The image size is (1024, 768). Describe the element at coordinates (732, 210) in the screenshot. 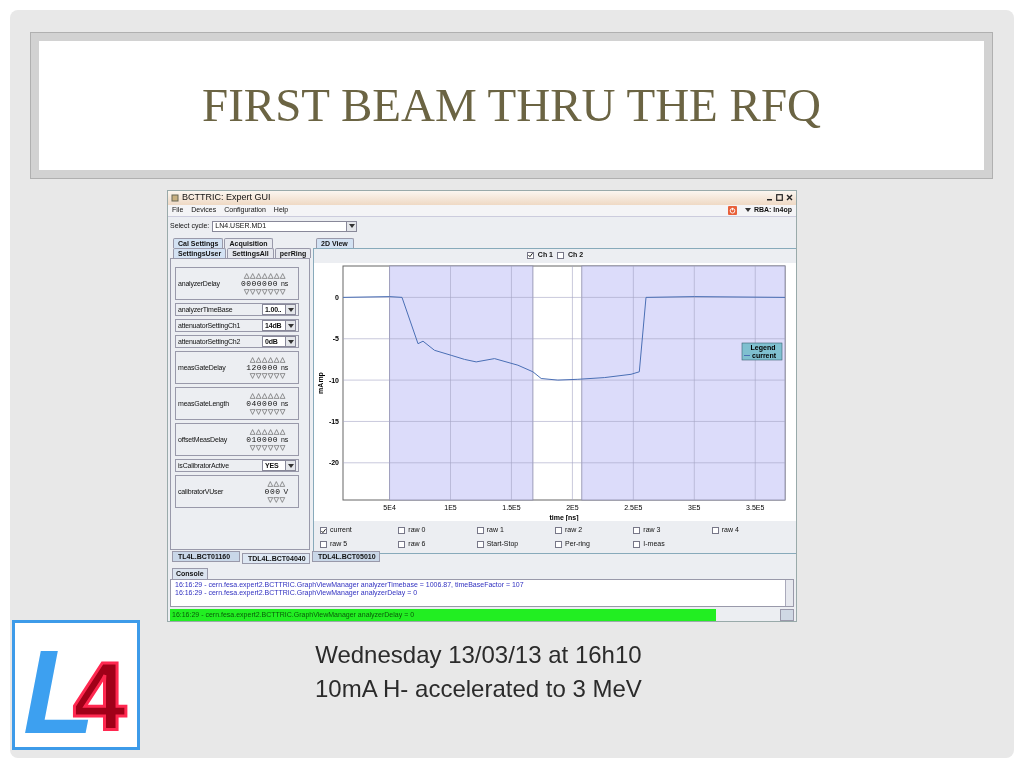

I see `power-icon` at that location.